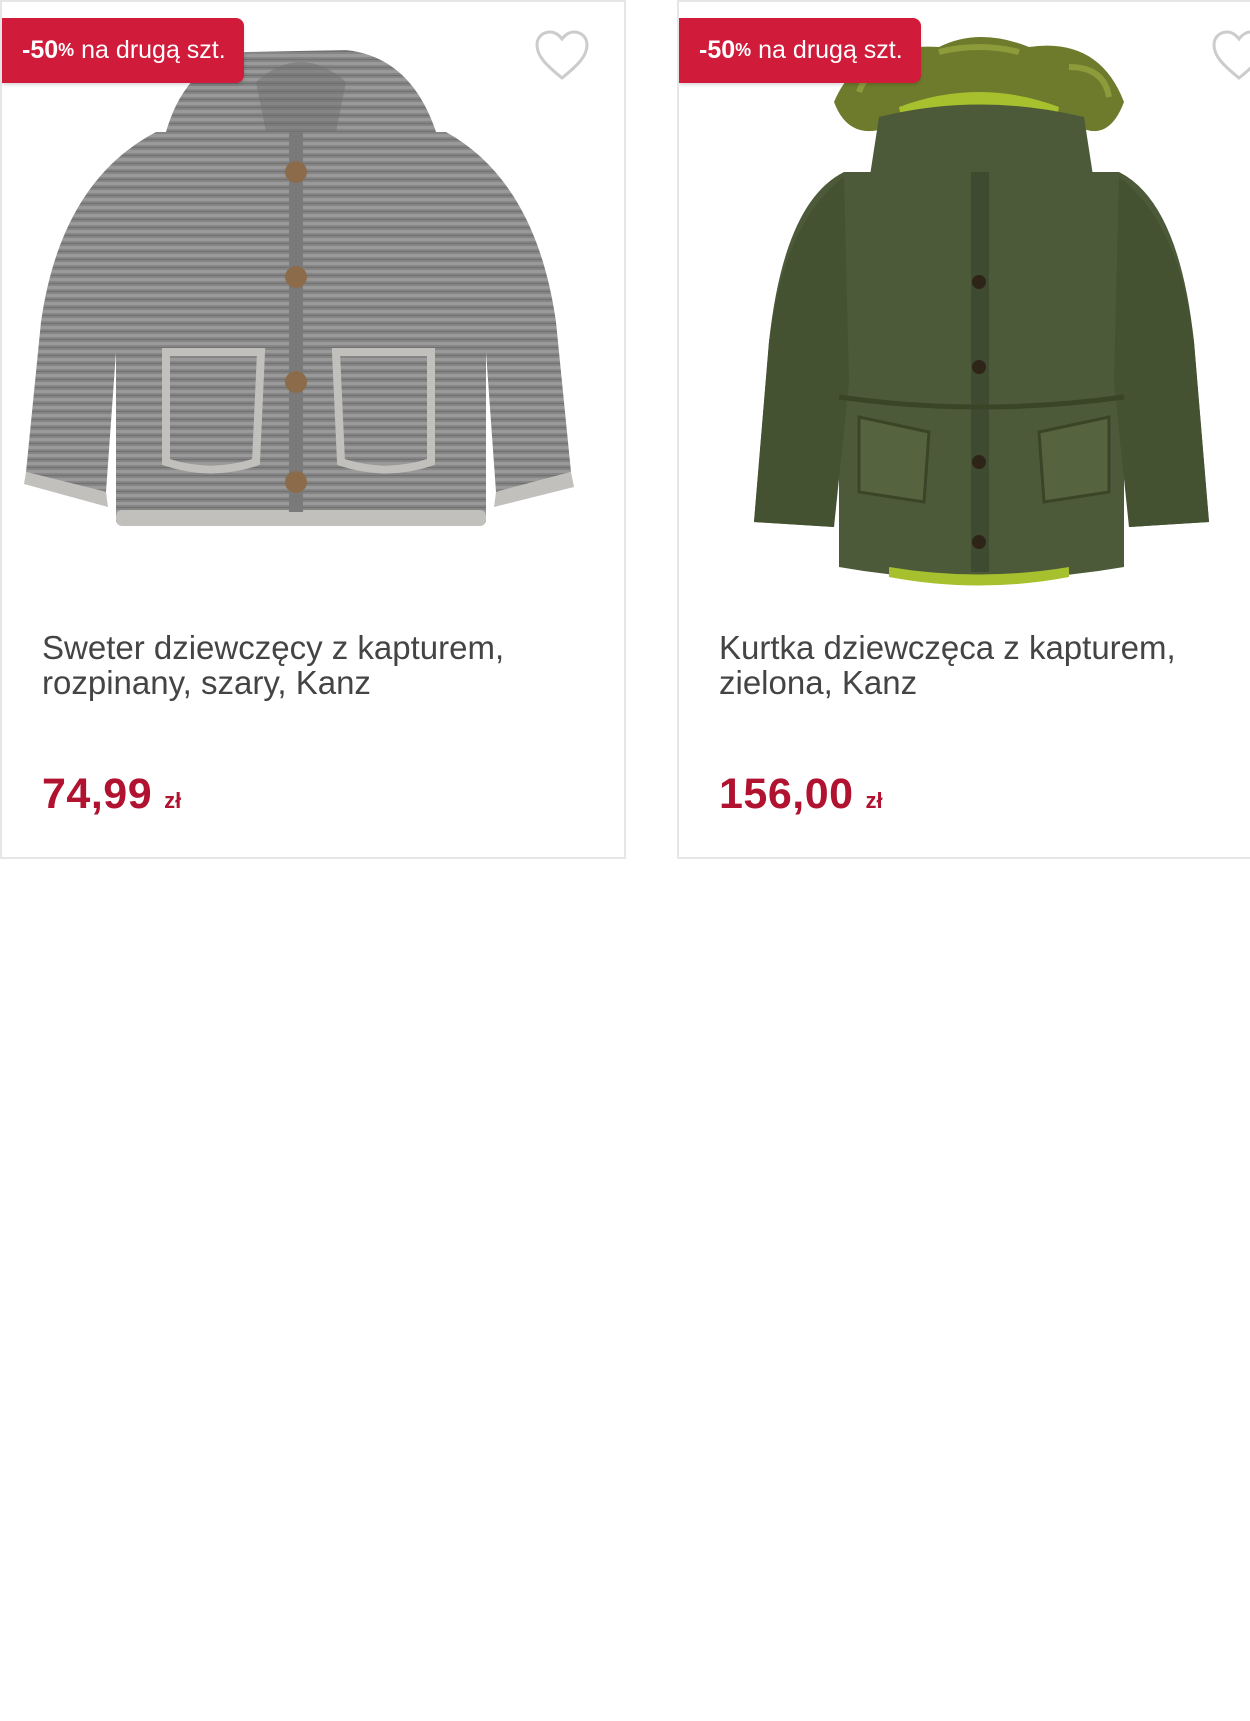 The width and height of the screenshot is (1250, 1721). I want to click on grey-knit-hooded-sweater-image, so click(316, 282).